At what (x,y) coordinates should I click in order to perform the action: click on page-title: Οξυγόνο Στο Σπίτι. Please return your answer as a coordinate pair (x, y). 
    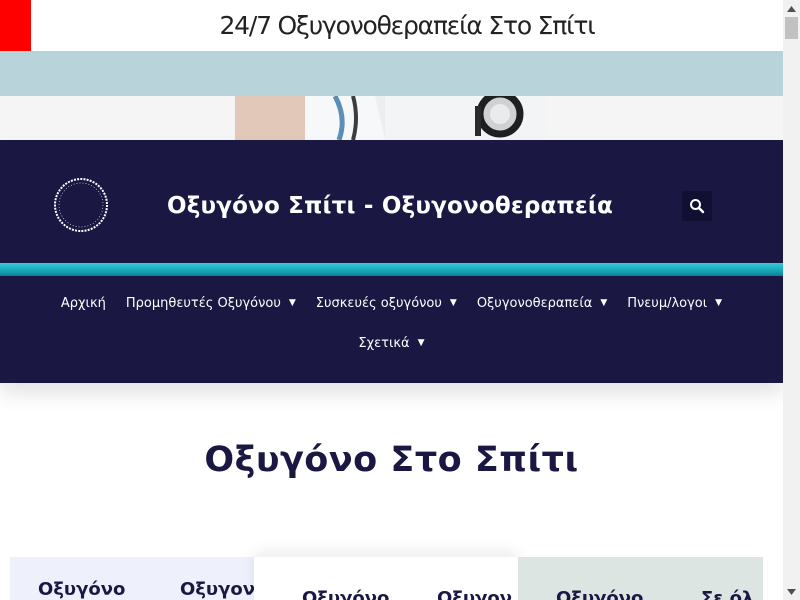
    Looking at the image, I should click on (391, 460).